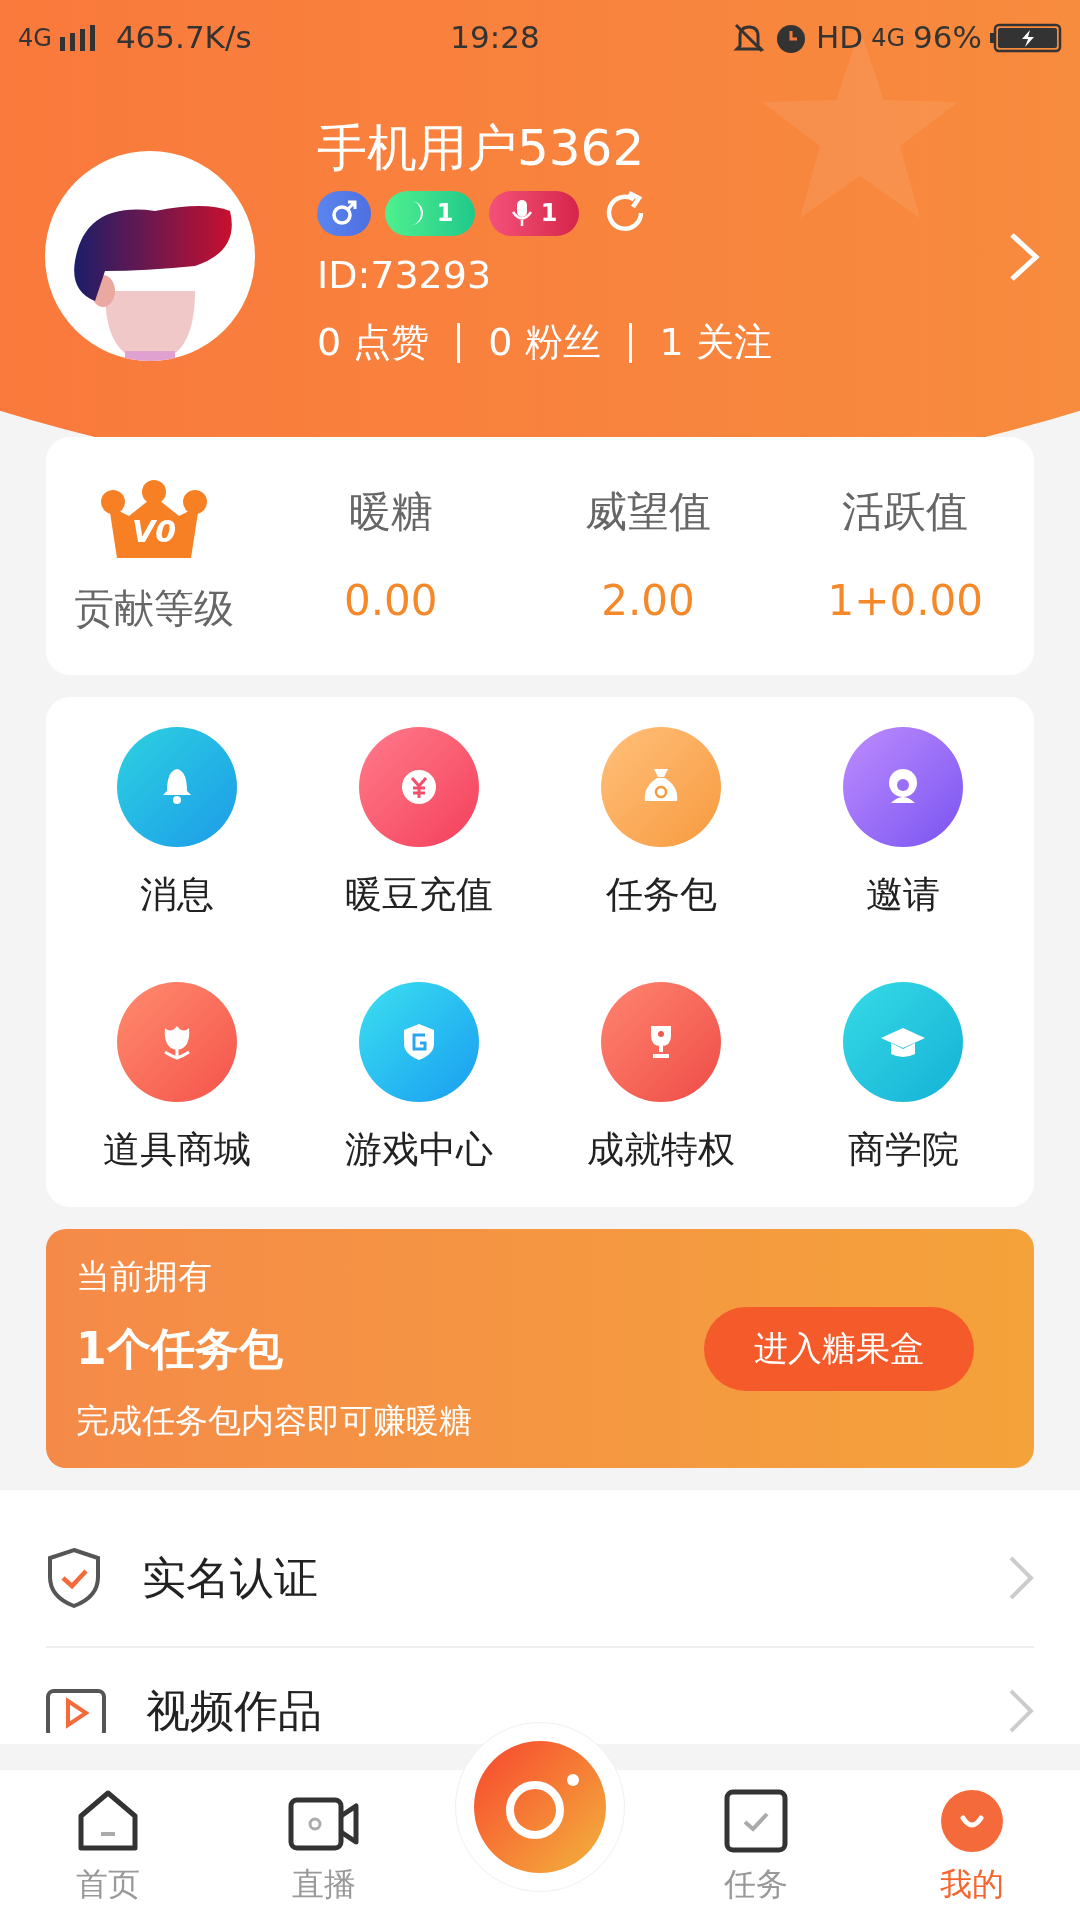 The image size is (1080, 1920). I want to click on user-name: 手机用户5362, so click(481, 148).